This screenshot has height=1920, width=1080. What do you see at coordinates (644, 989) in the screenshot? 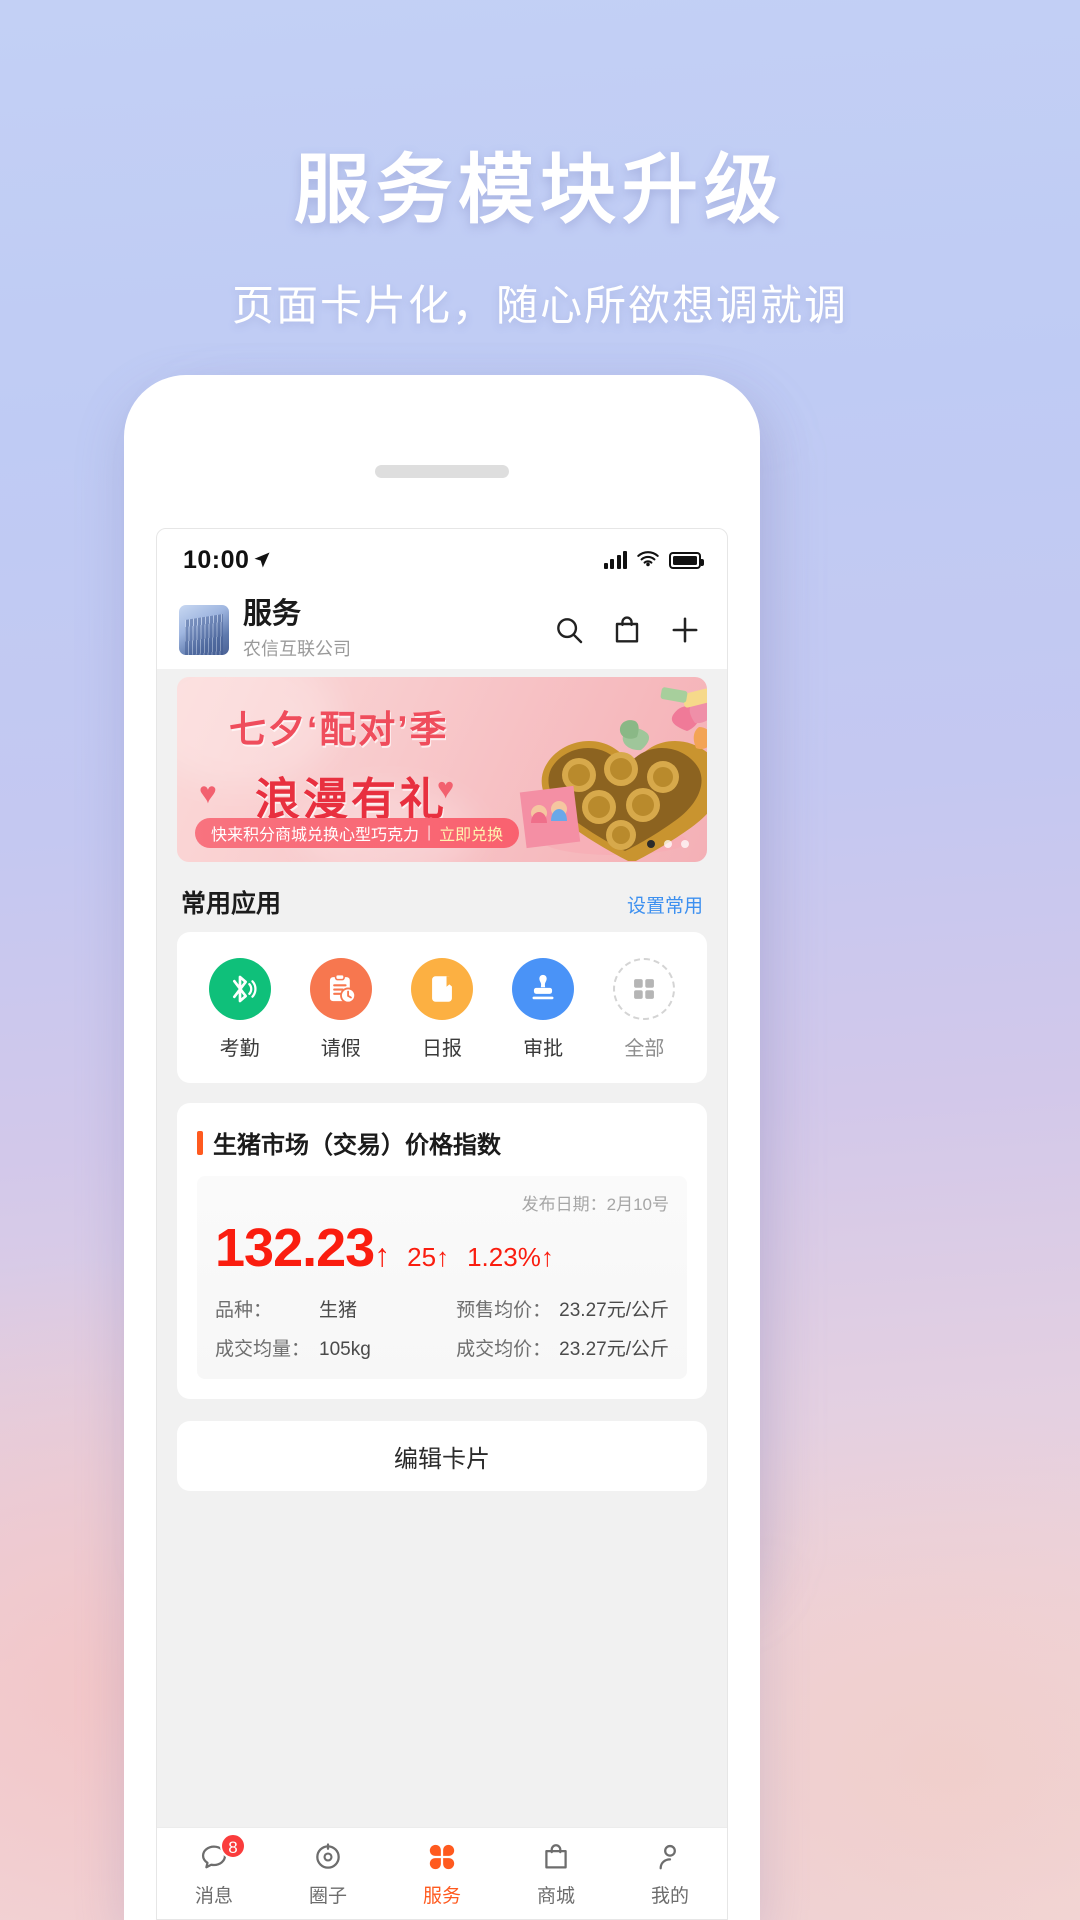
I see `grid-all-icon` at bounding box center [644, 989].